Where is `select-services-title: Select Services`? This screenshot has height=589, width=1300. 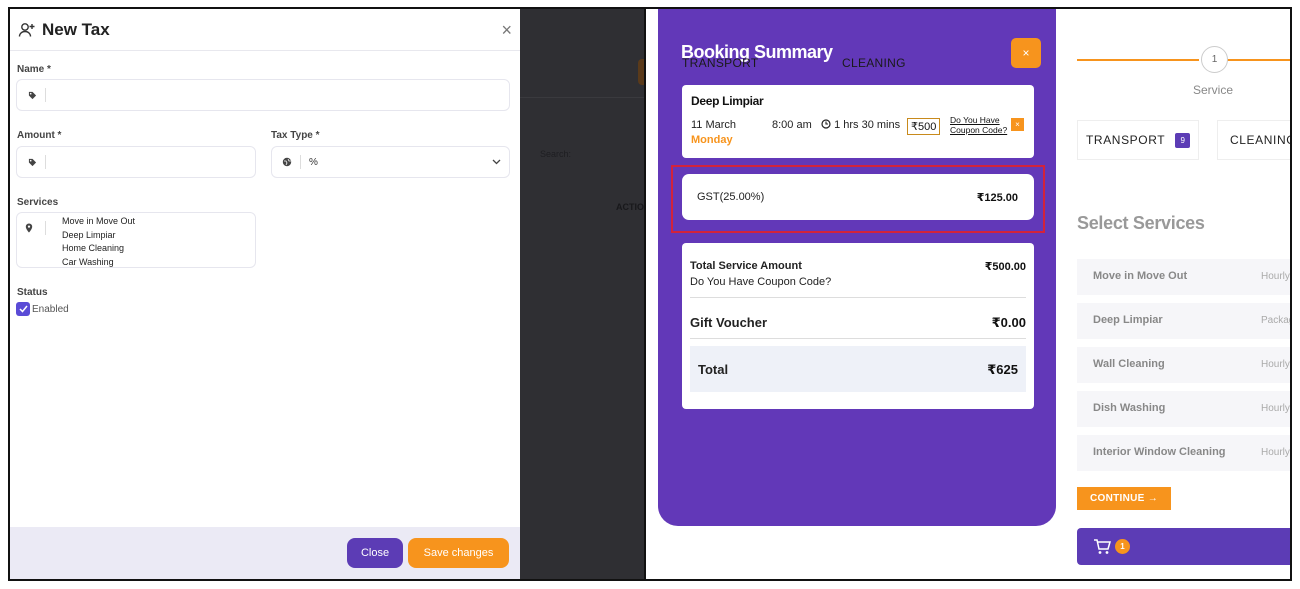 select-services-title: Select Services is located at coordinates (1141, 223).